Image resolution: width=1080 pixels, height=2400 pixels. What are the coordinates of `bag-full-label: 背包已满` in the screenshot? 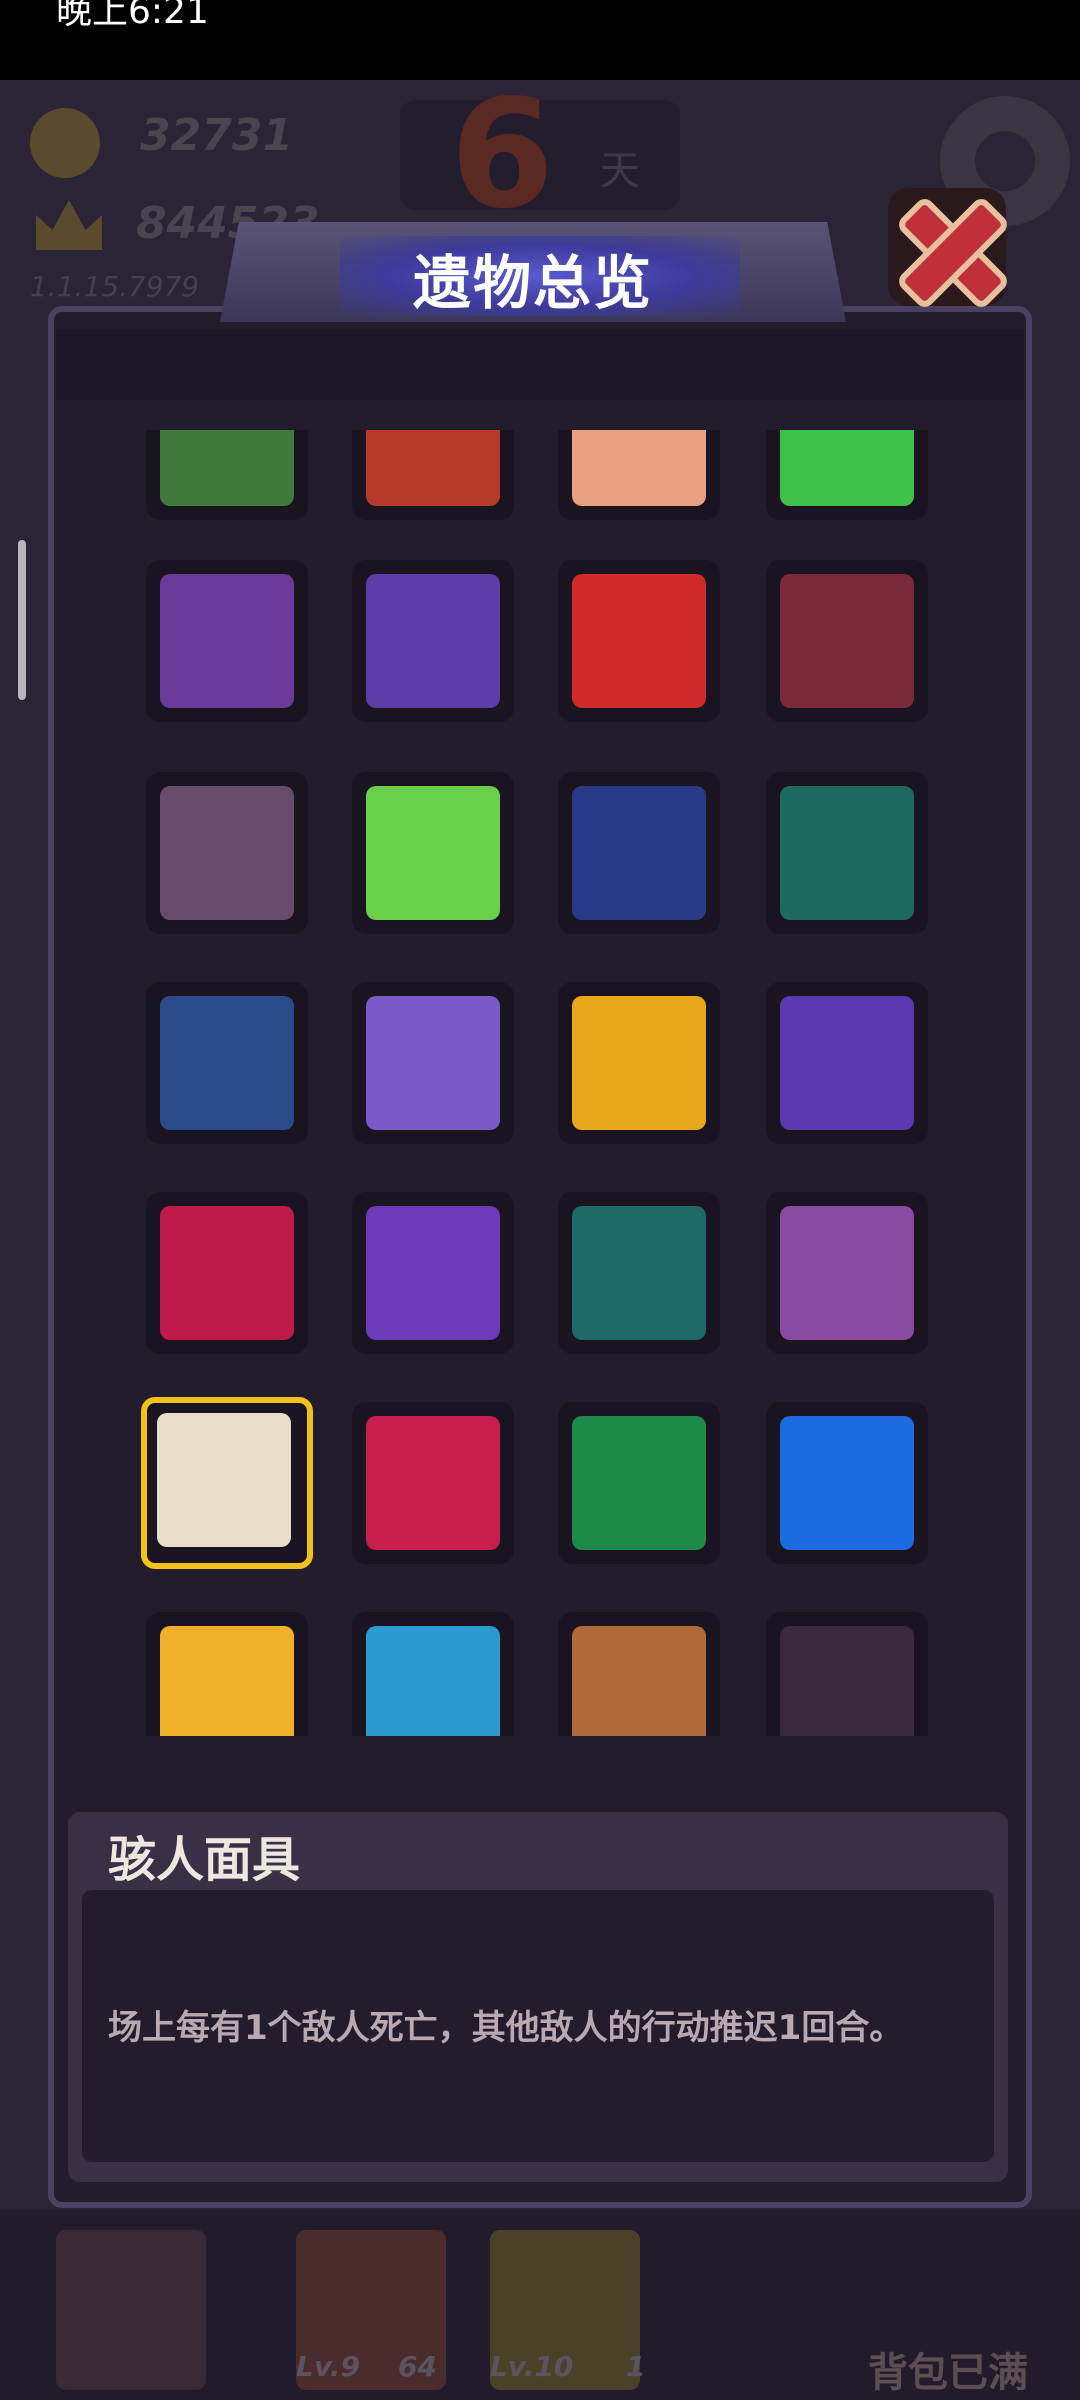 It's located at (948, 2373).